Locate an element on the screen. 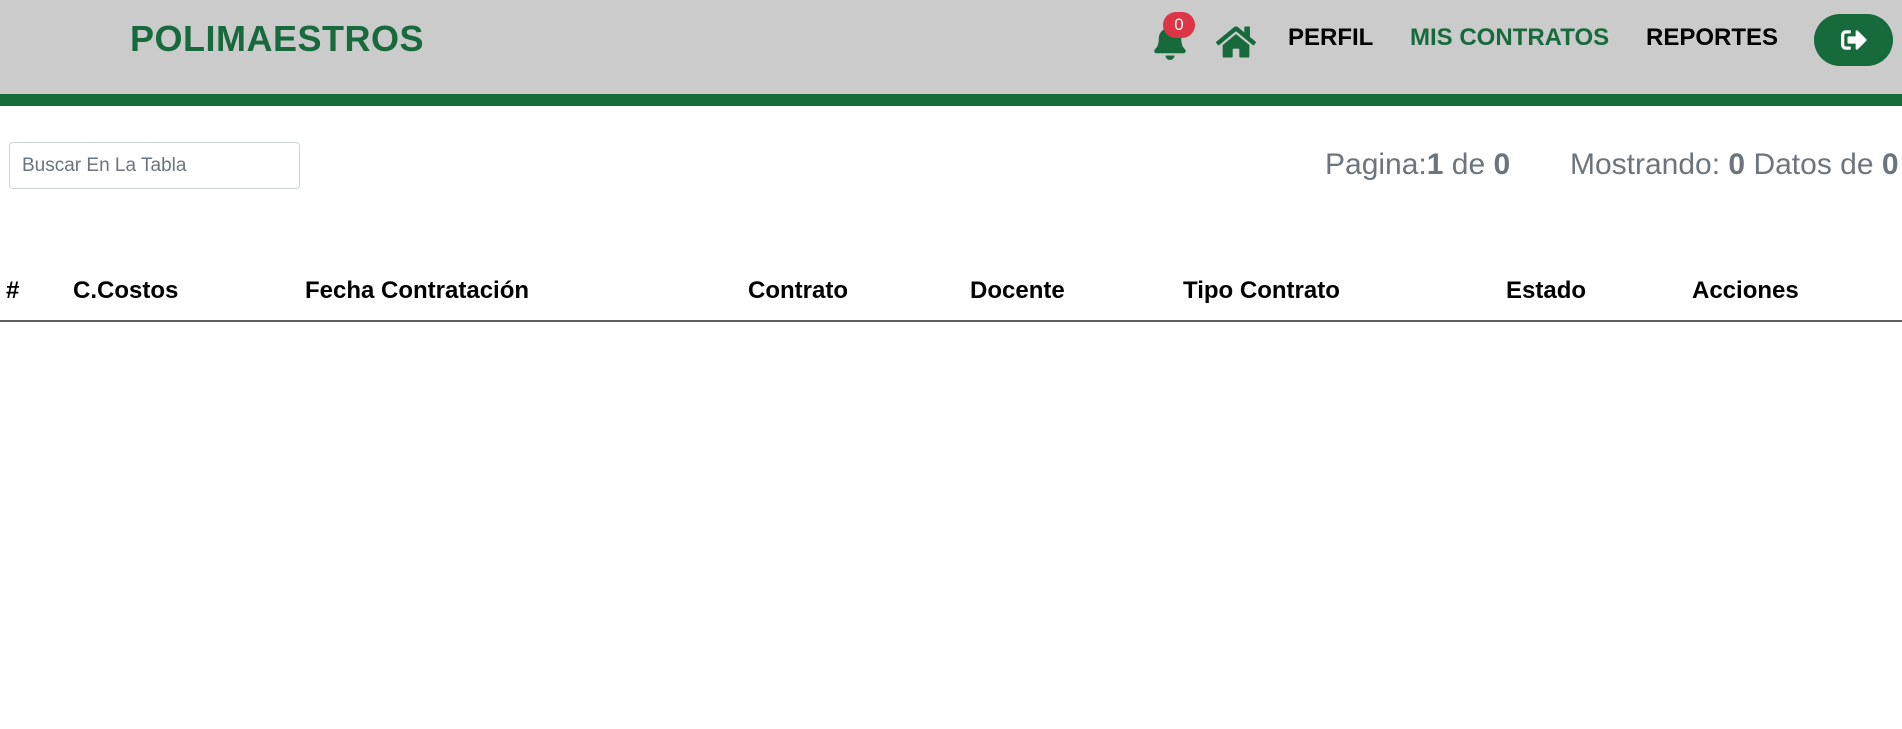 The image size is (1902, 729). logout-button is located at coordinates (1853, 40).